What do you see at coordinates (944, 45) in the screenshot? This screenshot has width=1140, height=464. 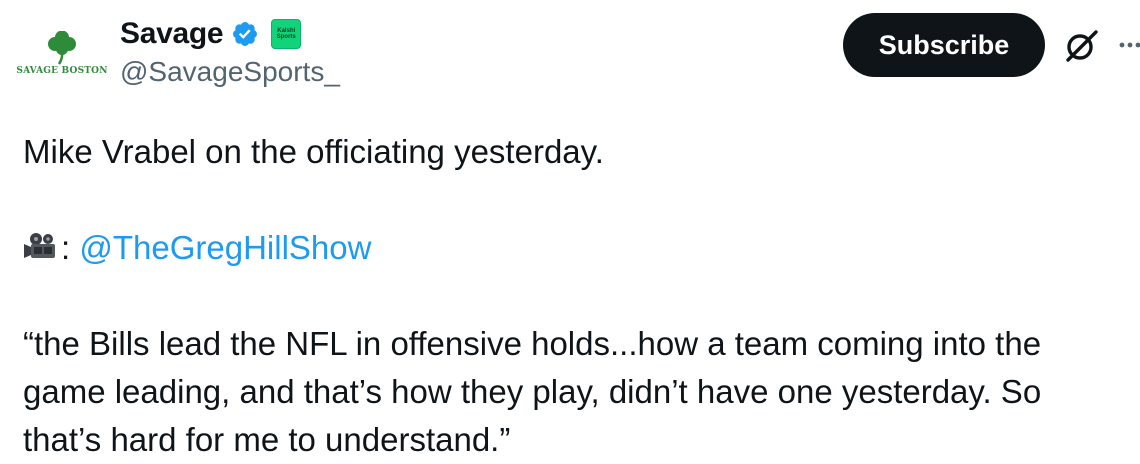 I see `subscribe-button: Subscribe` at bounding box center [944, 45].